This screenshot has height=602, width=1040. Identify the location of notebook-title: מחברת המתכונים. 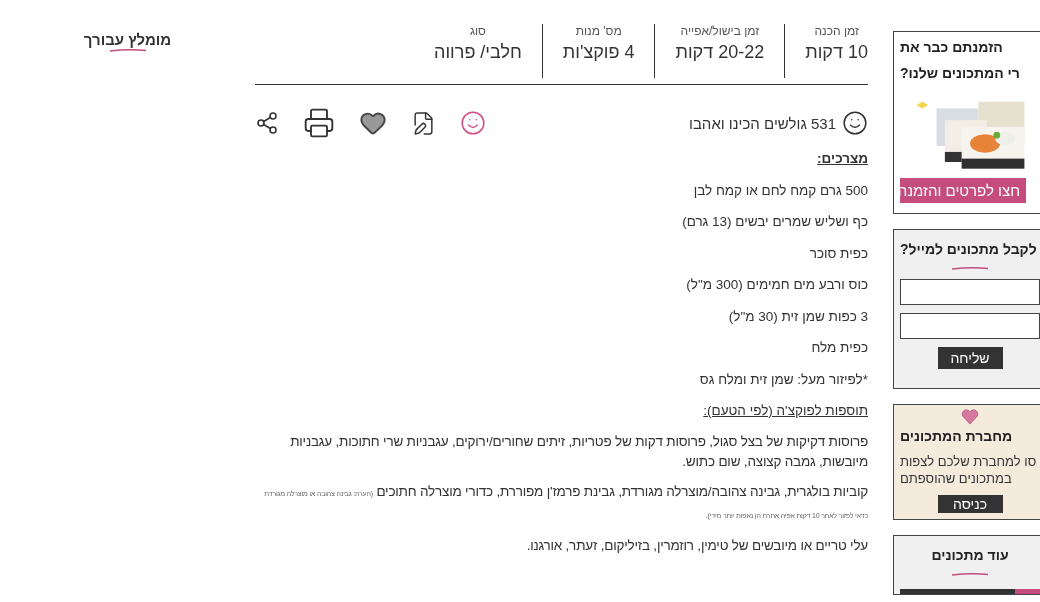
(956, 435).